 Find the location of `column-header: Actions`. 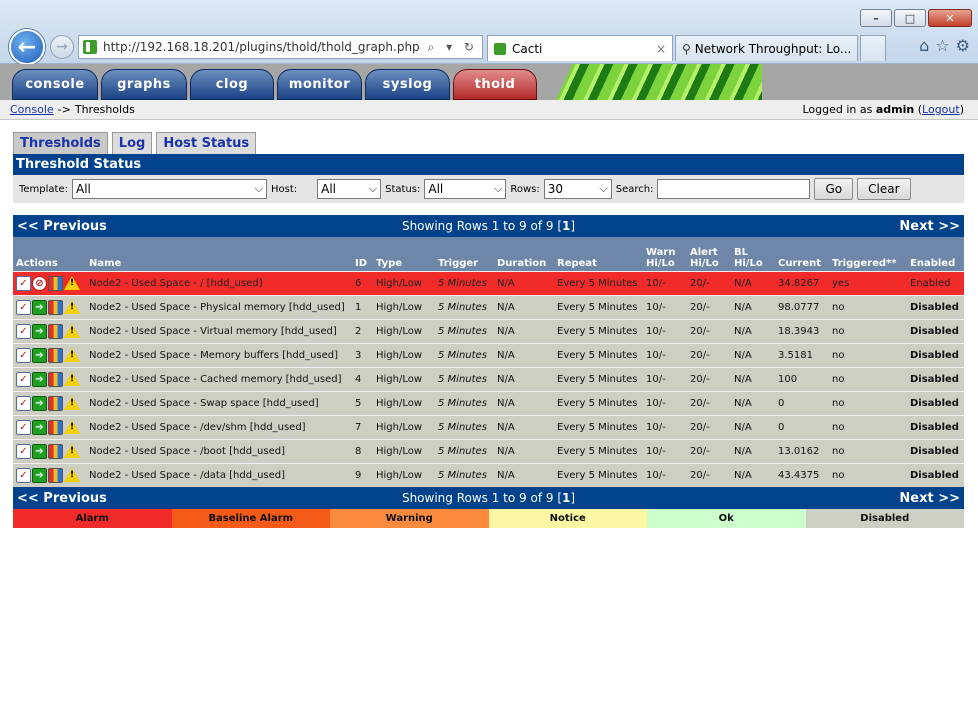

column-header: Actions is located at coordinates (49, 254).